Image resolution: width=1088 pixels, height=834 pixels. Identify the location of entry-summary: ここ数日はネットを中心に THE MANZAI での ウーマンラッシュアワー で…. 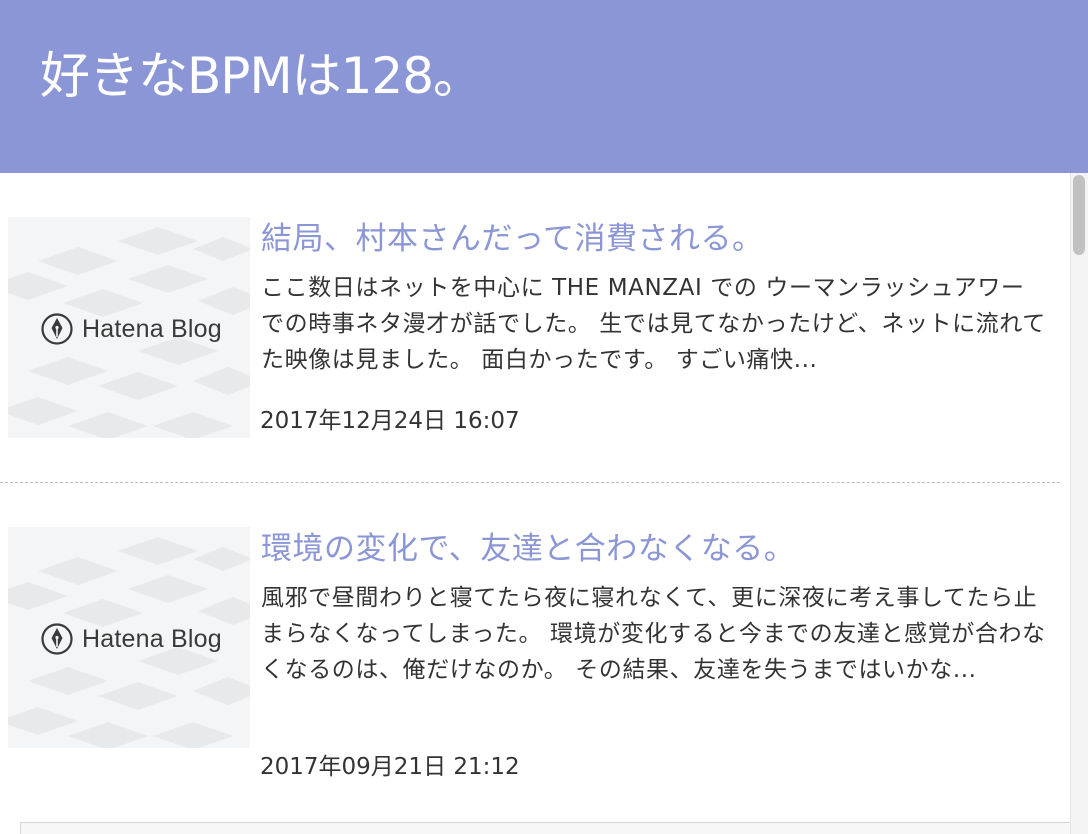
(653, 324).